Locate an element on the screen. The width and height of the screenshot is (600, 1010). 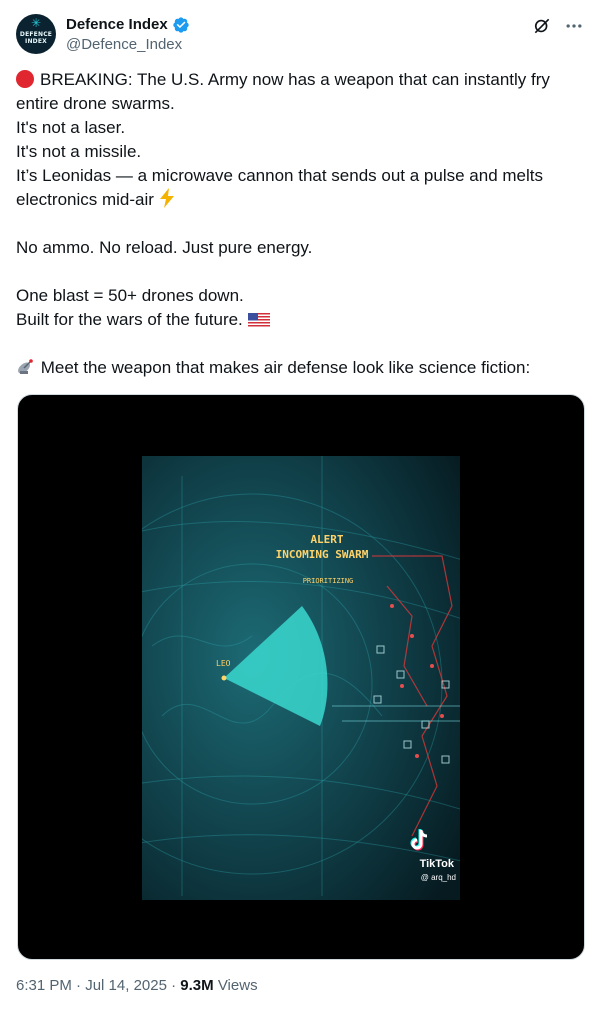
text-future: Built for the wars of the future. is located at coordinates (129, 319).